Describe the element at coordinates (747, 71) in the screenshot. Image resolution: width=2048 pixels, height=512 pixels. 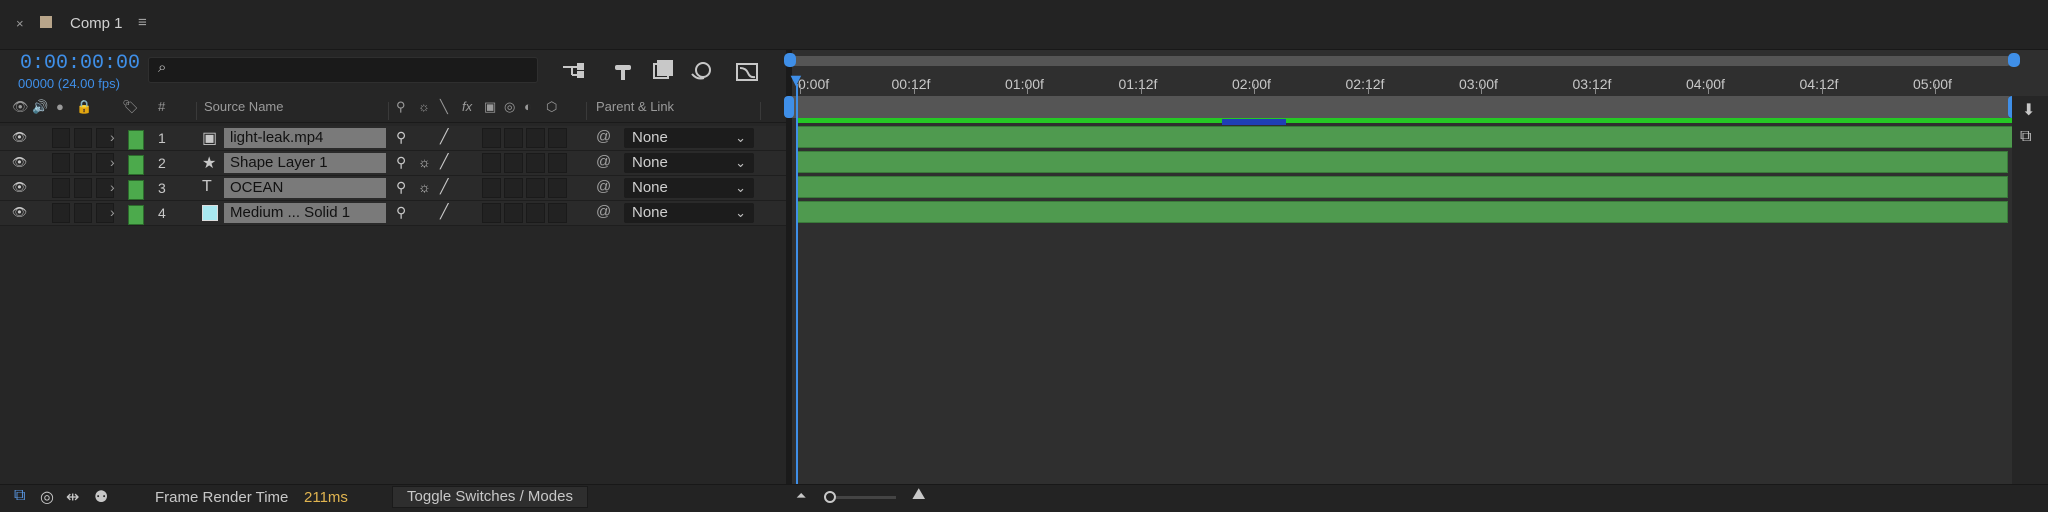
I see `graph-editor-icon` at that location.